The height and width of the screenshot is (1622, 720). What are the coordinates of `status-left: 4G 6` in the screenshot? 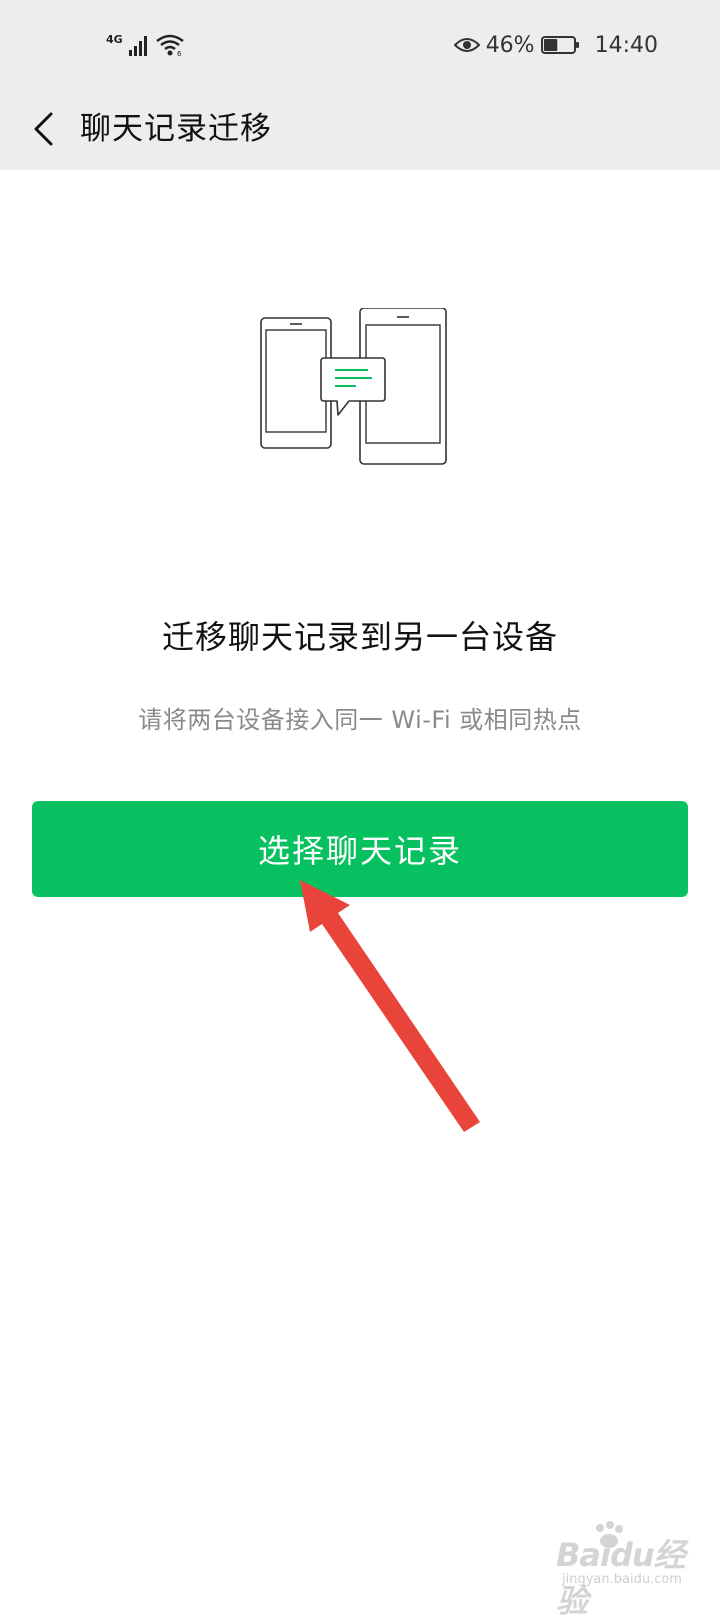 It's located at (145, 45).